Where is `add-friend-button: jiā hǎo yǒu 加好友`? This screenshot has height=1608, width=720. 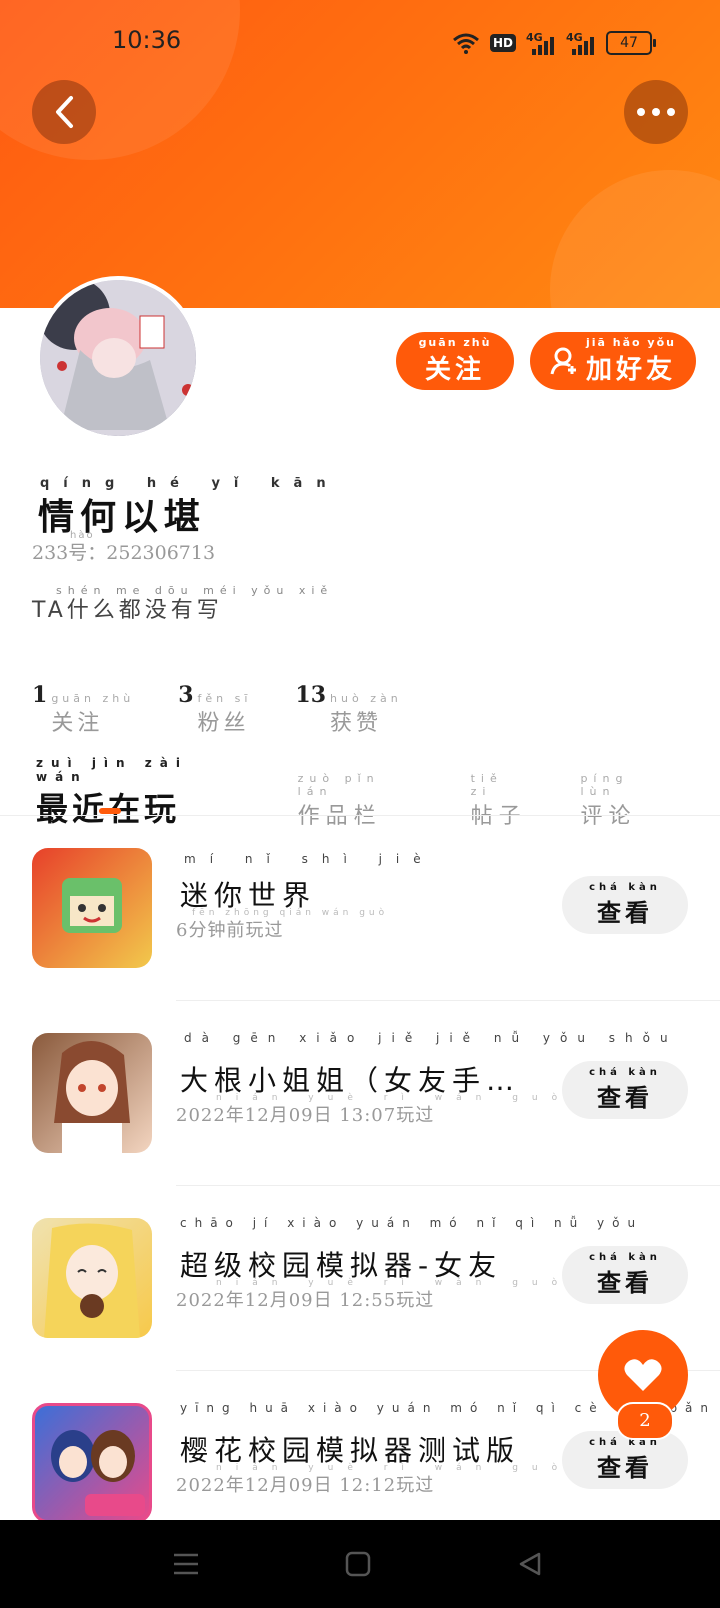 add-friend-button: jiā hǎo yǒu 加好友 is located at coordinates (613, 361).